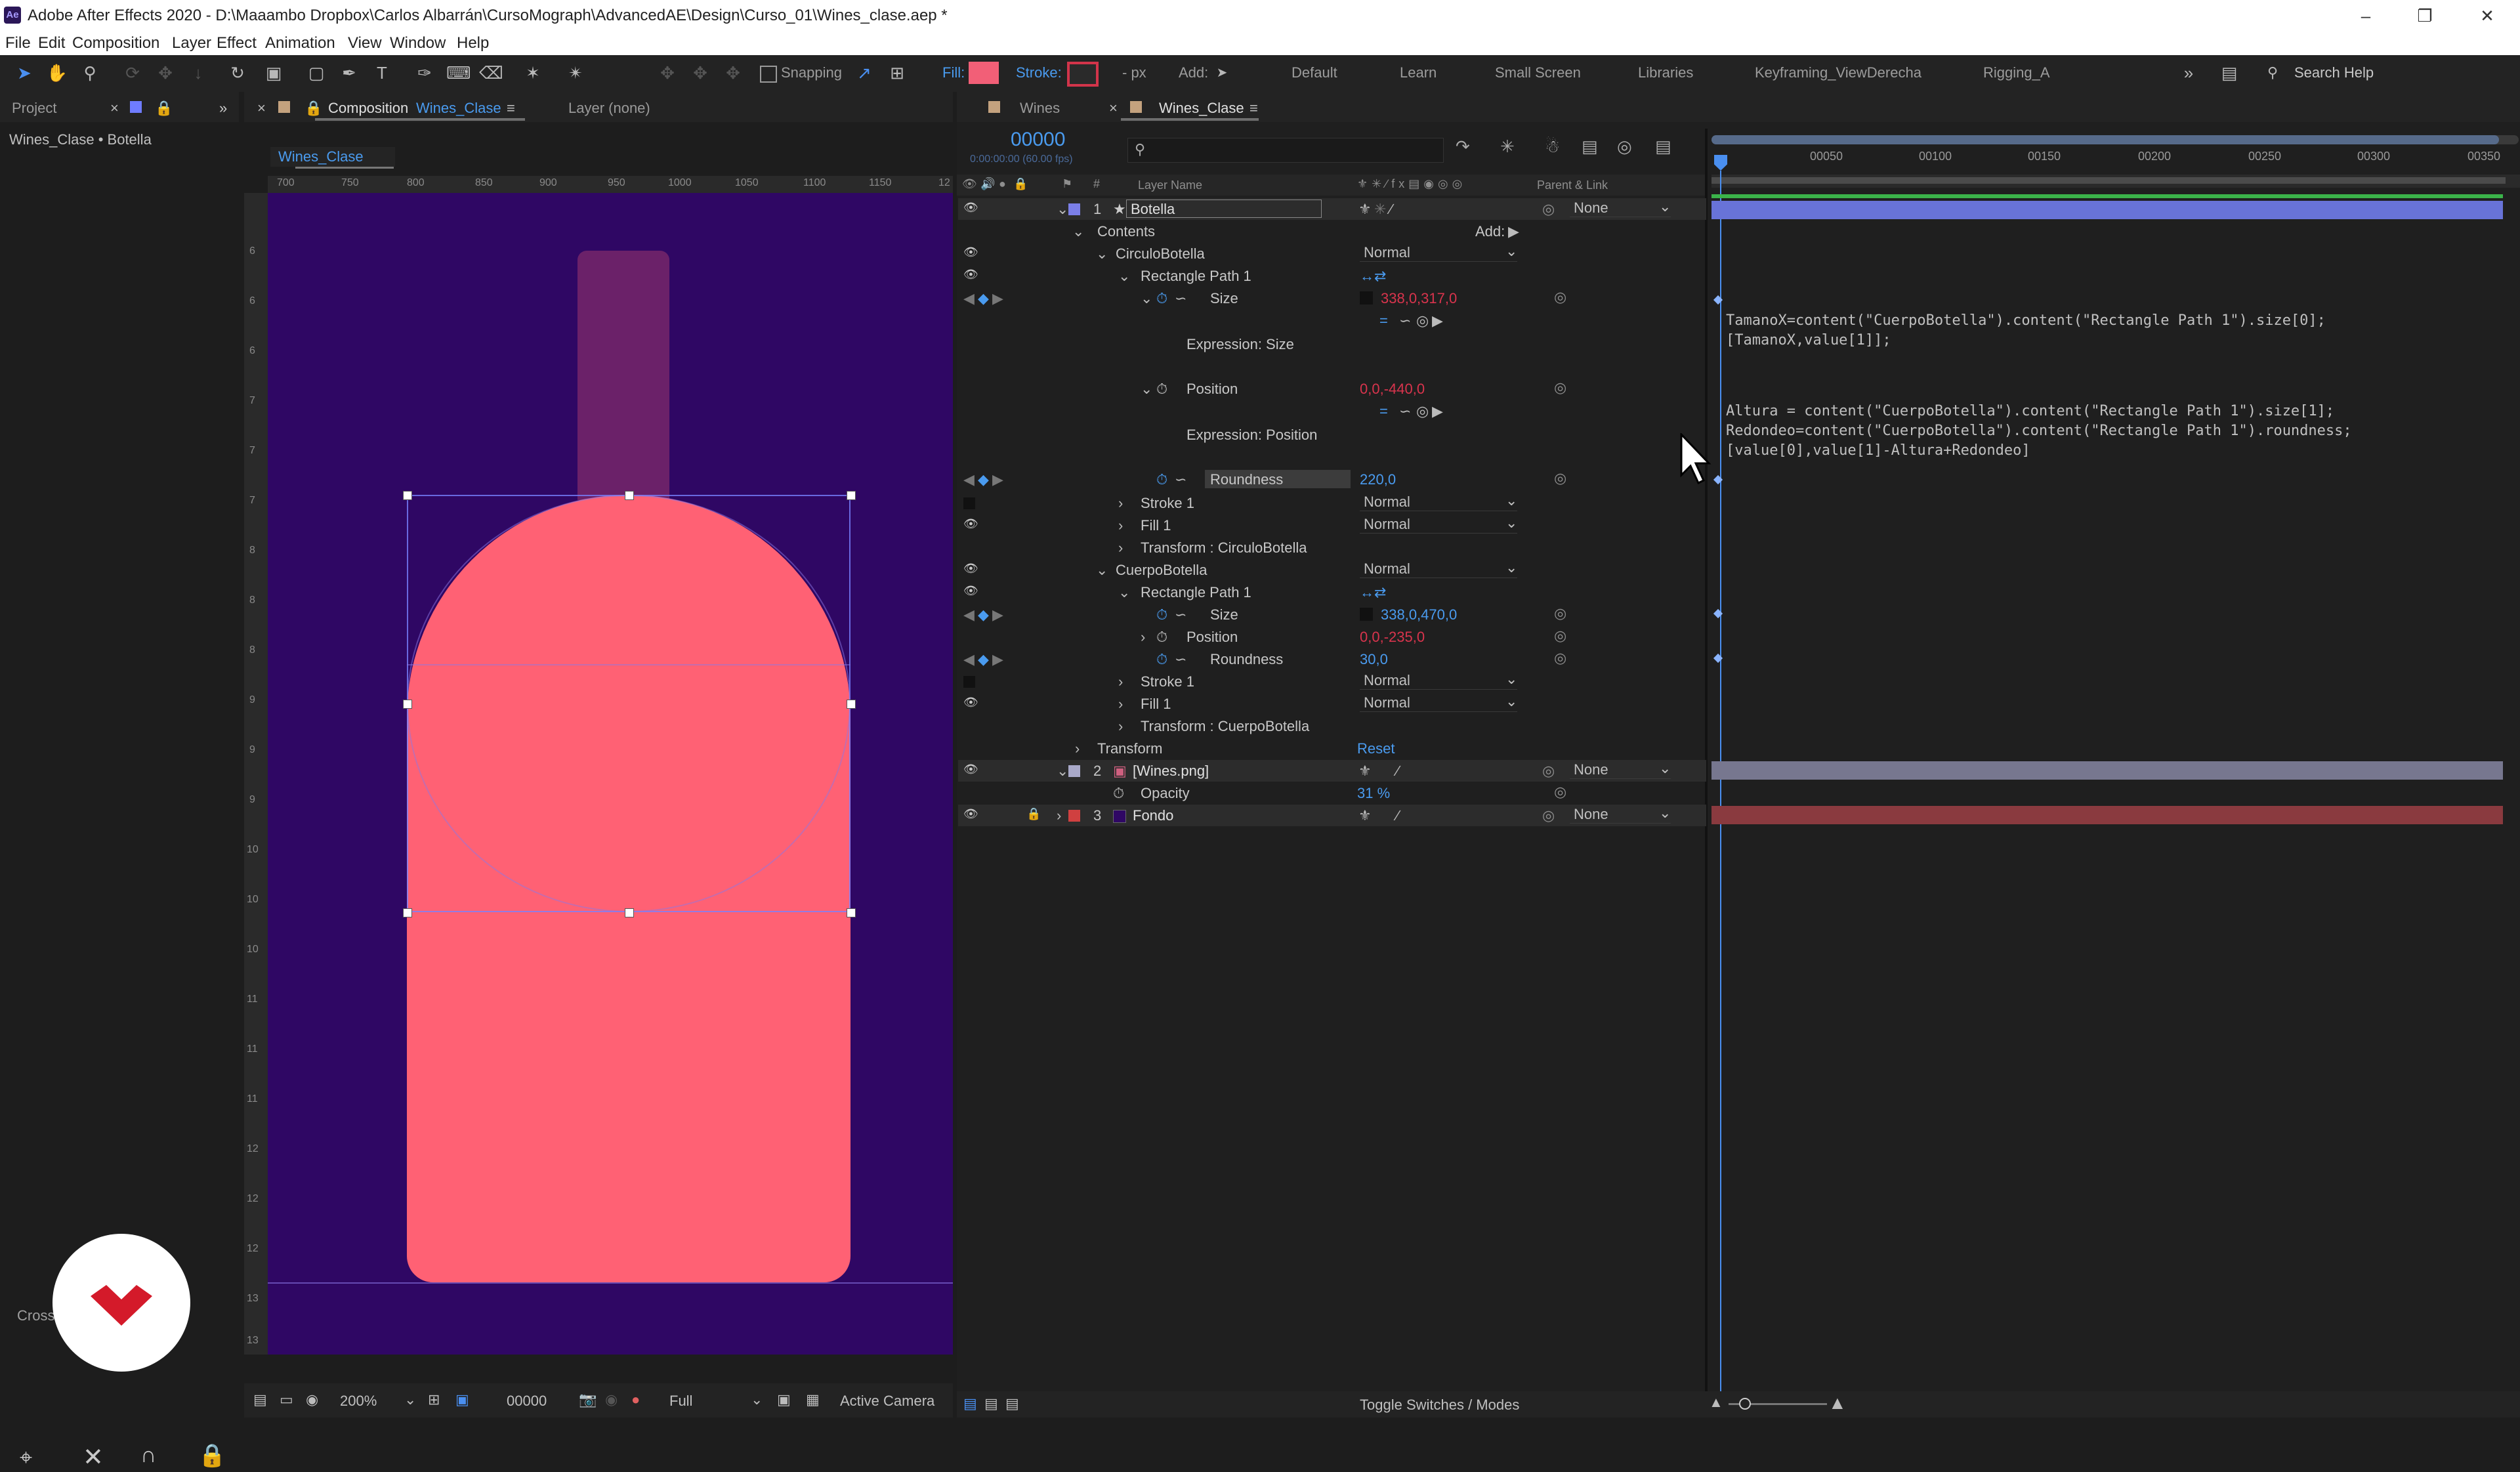  I want to click on zoom-slider-thumb, so click(1745, 1404).